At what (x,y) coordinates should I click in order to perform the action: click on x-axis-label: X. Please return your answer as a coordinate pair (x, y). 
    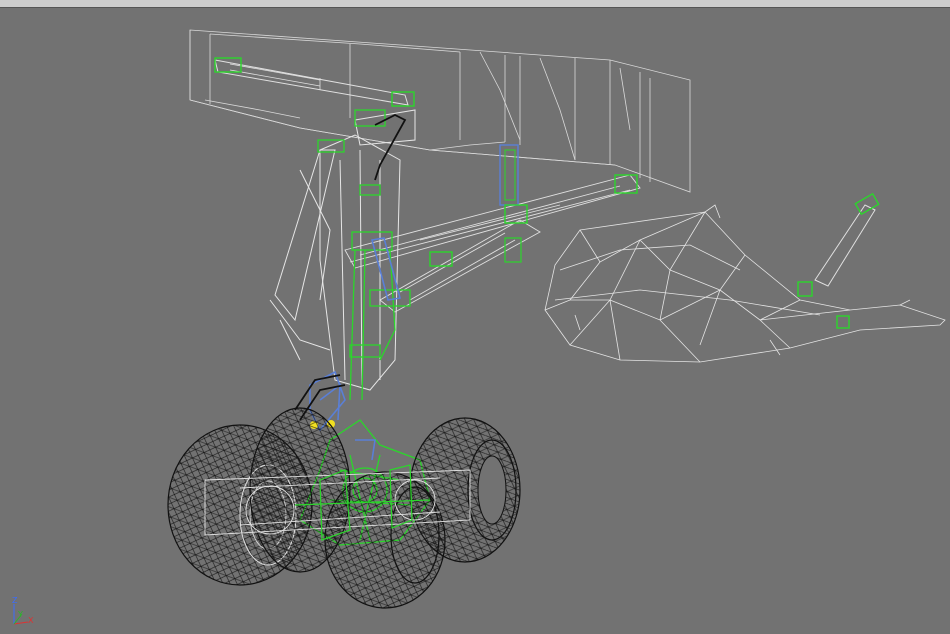
    Looking at the image, I should click on (31, 620).